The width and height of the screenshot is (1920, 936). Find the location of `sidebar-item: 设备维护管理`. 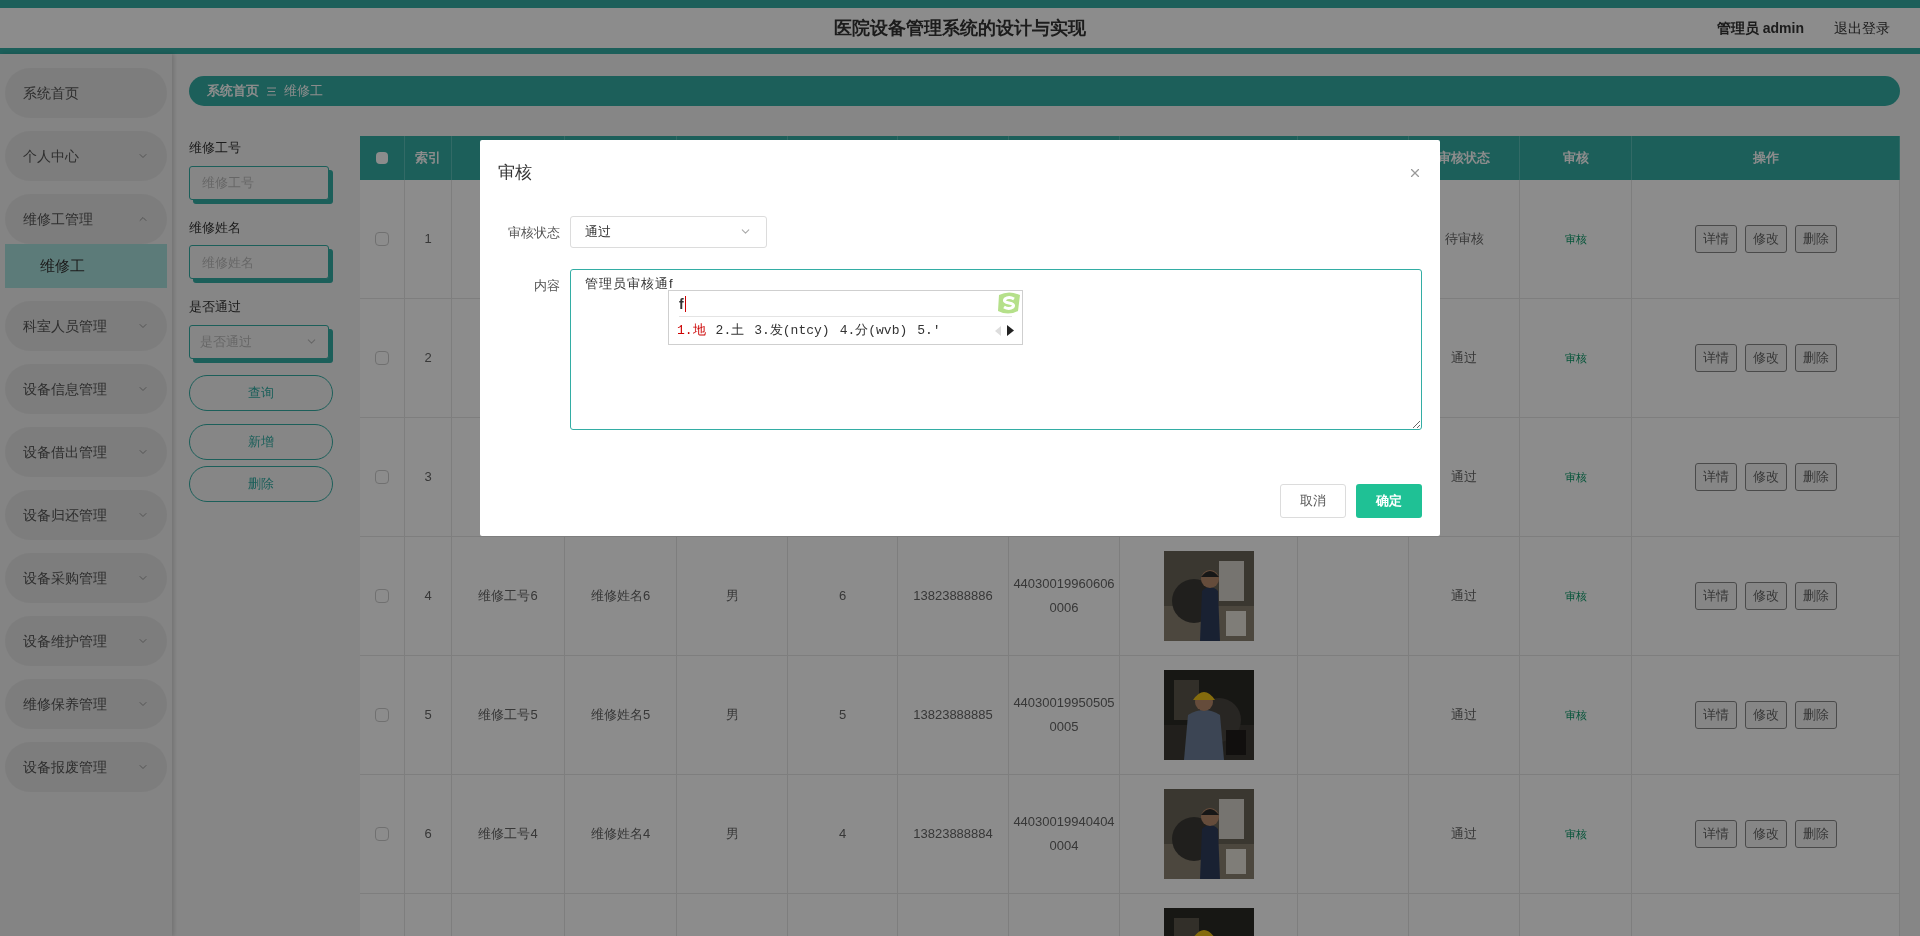

sidebar-item: 设备维护管理 is located at coordinates (86, 641).